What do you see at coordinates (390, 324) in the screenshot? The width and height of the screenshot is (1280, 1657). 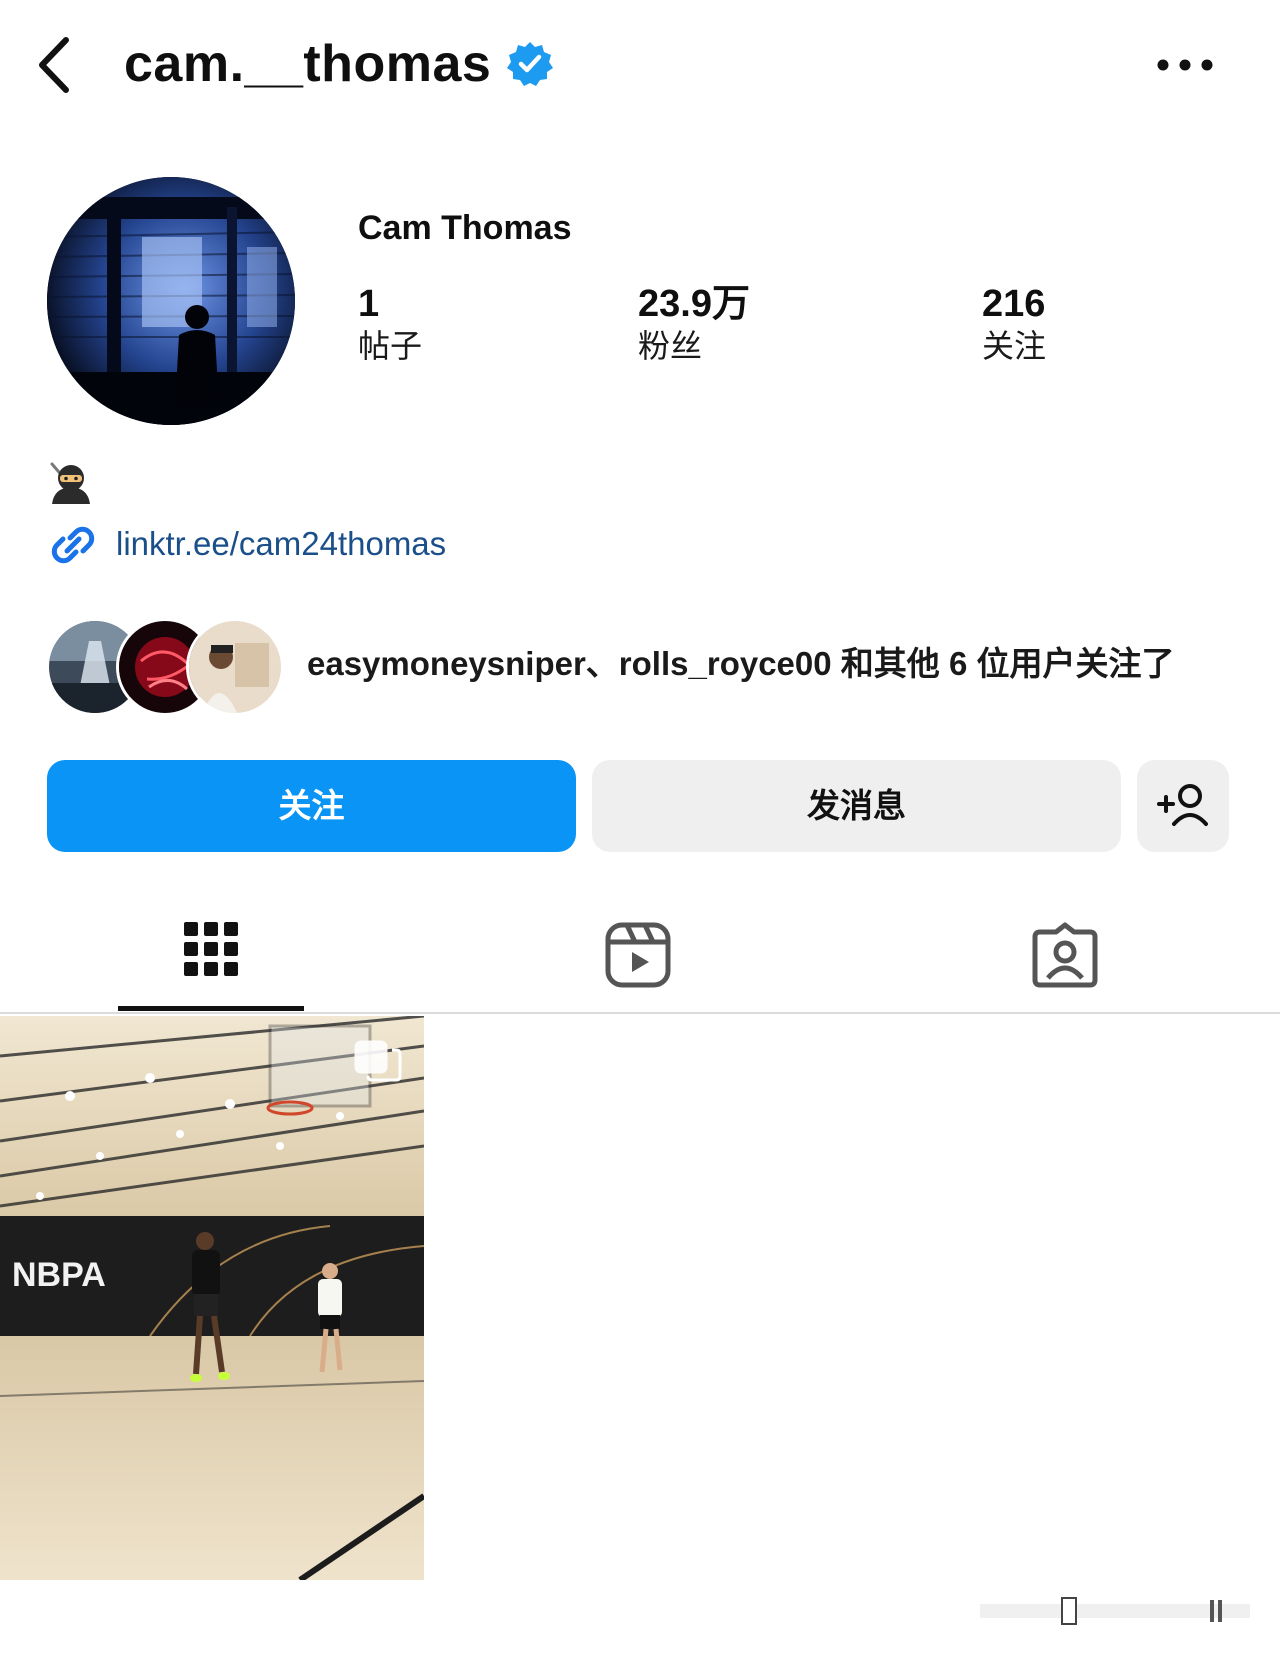 I see `stat-posts: 1 帖子` at bounding box center [390, 324].